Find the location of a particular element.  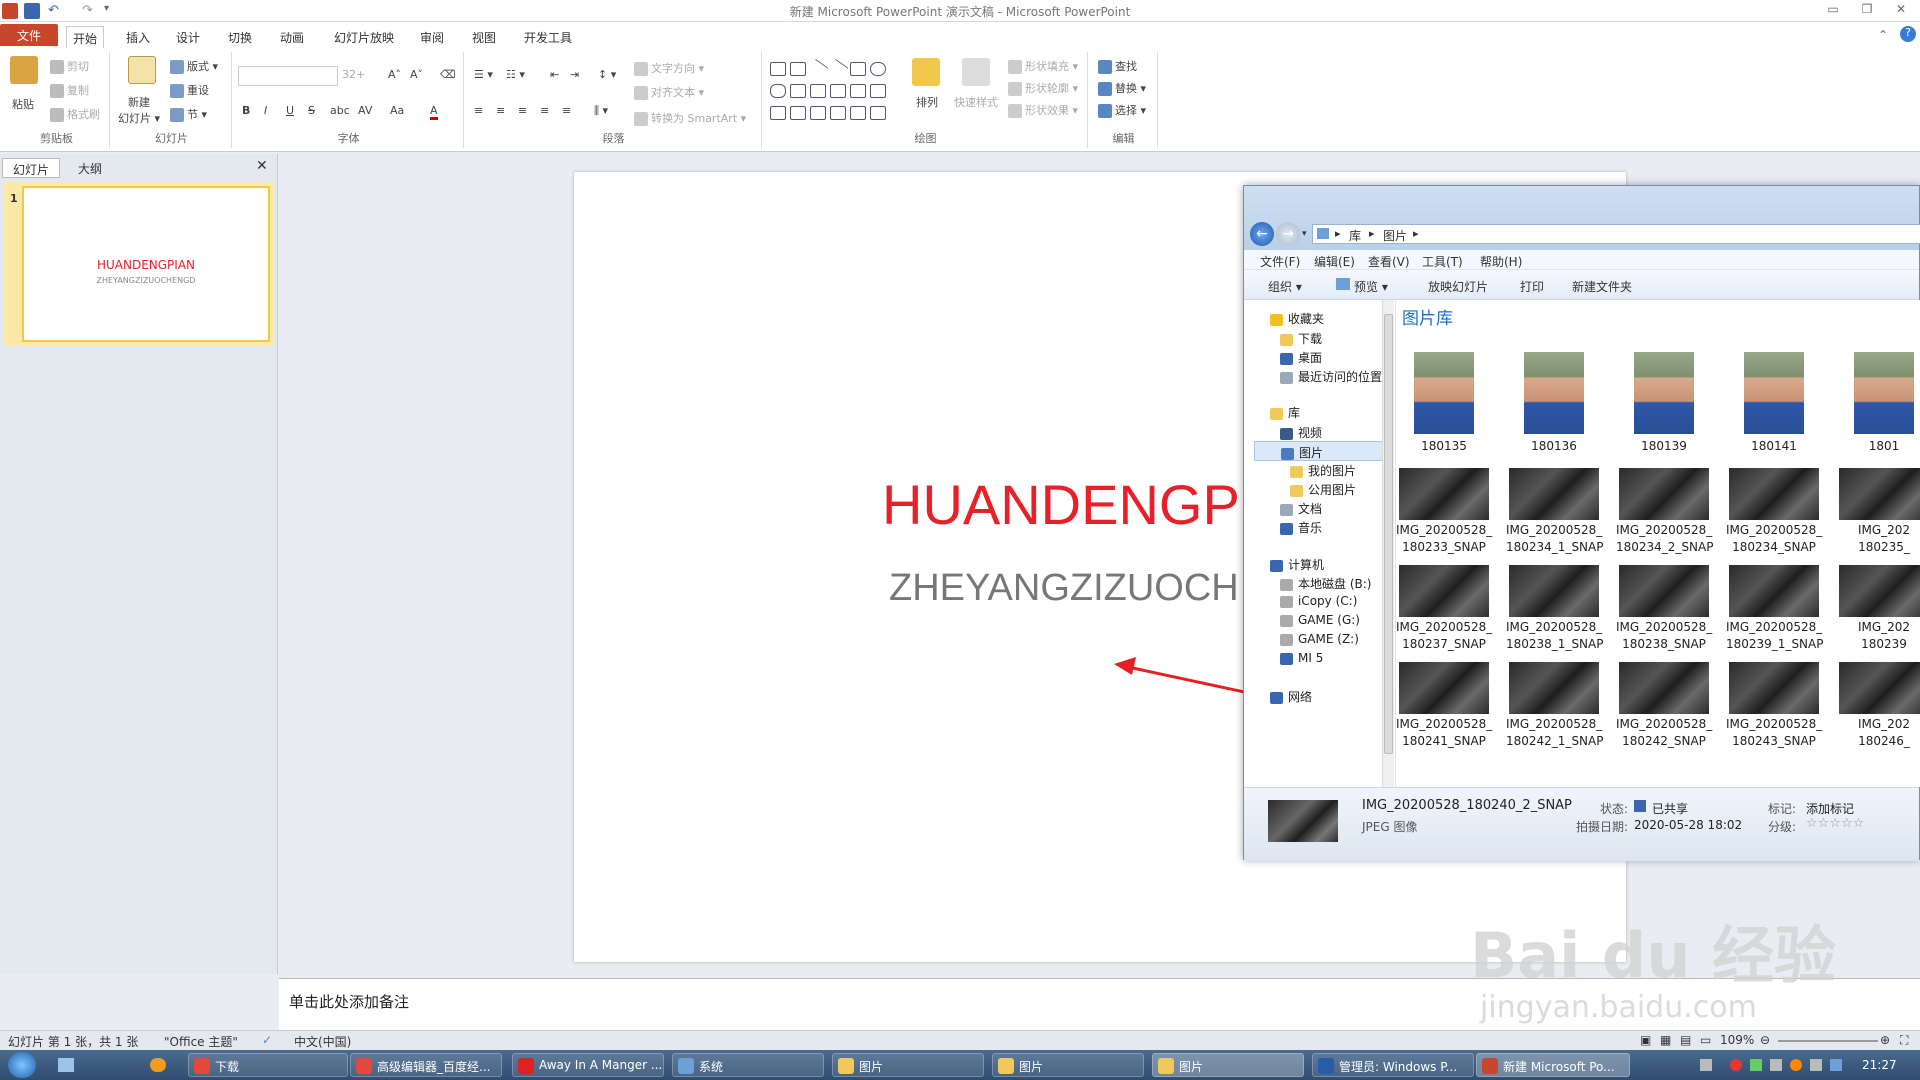

spellcheck-icon: ✓ is located at coordinates (267, 1040).